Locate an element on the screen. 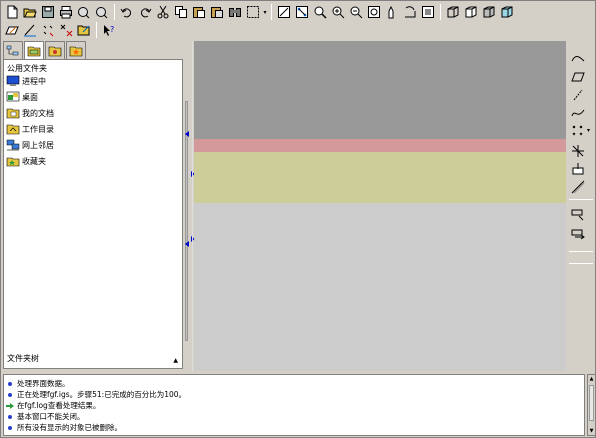  undo-icon is located at coordinates (127, 12).